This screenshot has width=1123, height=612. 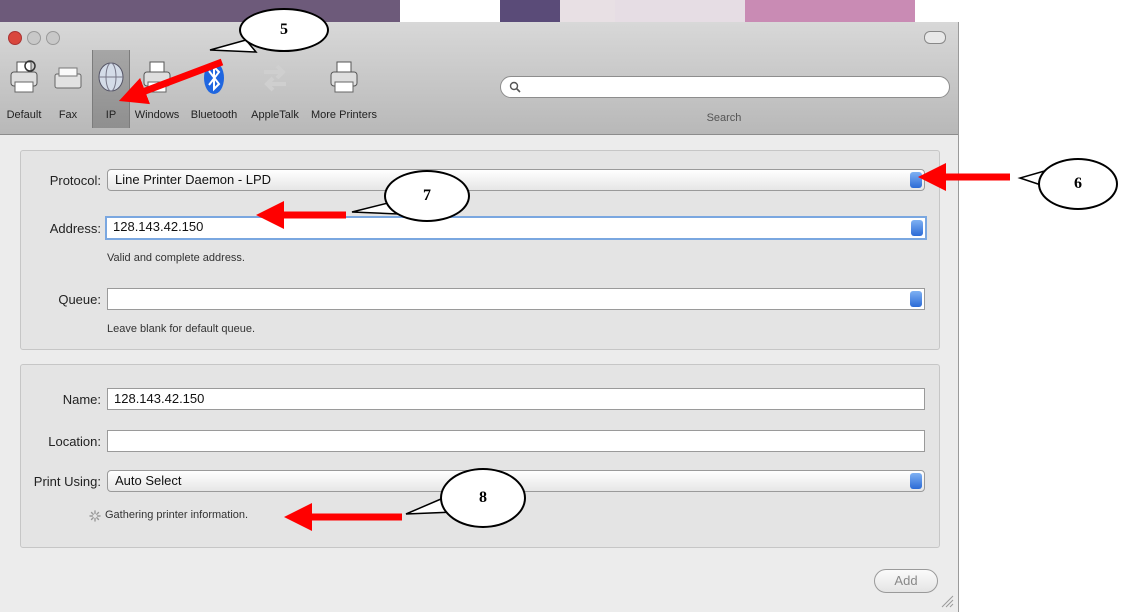 What do you see at coordinates (157, 115) in the screenshot?
I see `toolbar-windows-label: Windows` at bounding box center [157, 115].